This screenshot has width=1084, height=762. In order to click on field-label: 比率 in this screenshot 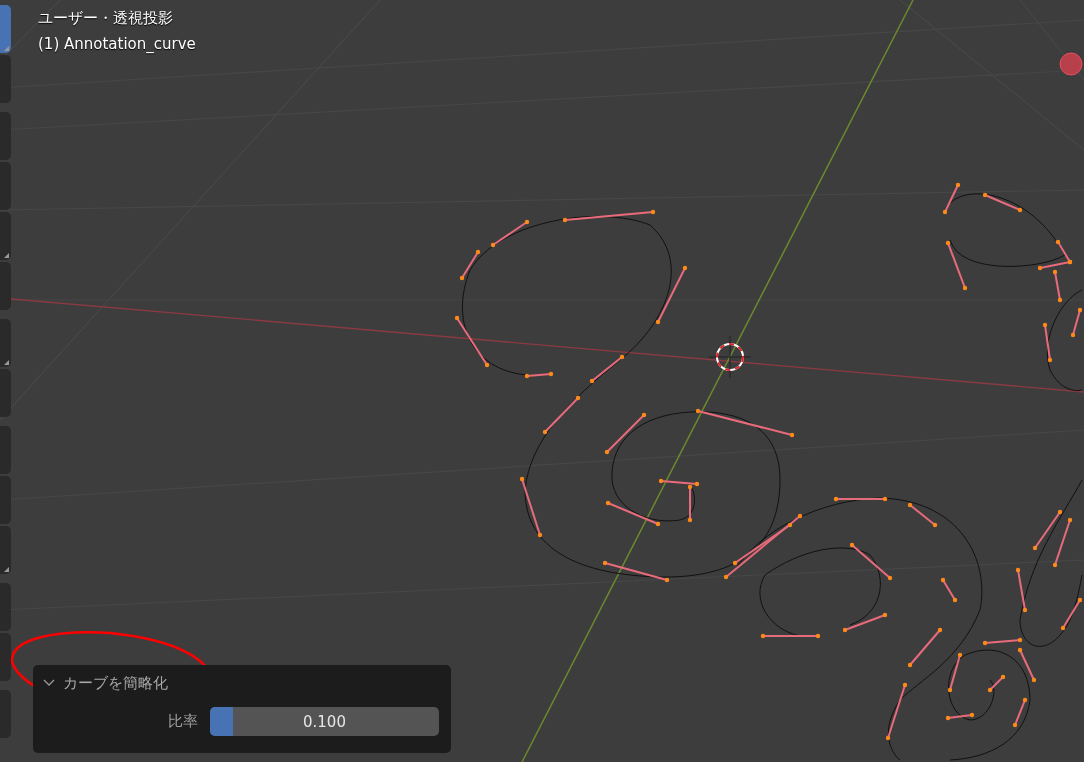, I will do `click(183, 721)`.